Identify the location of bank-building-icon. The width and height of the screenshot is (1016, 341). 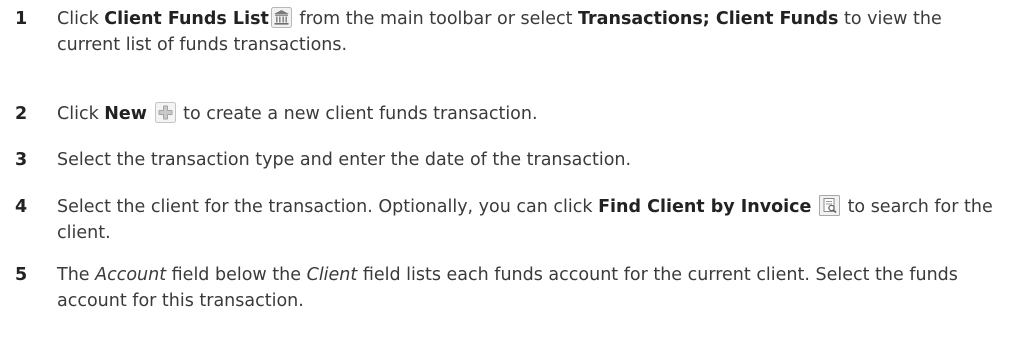
(281, 17).